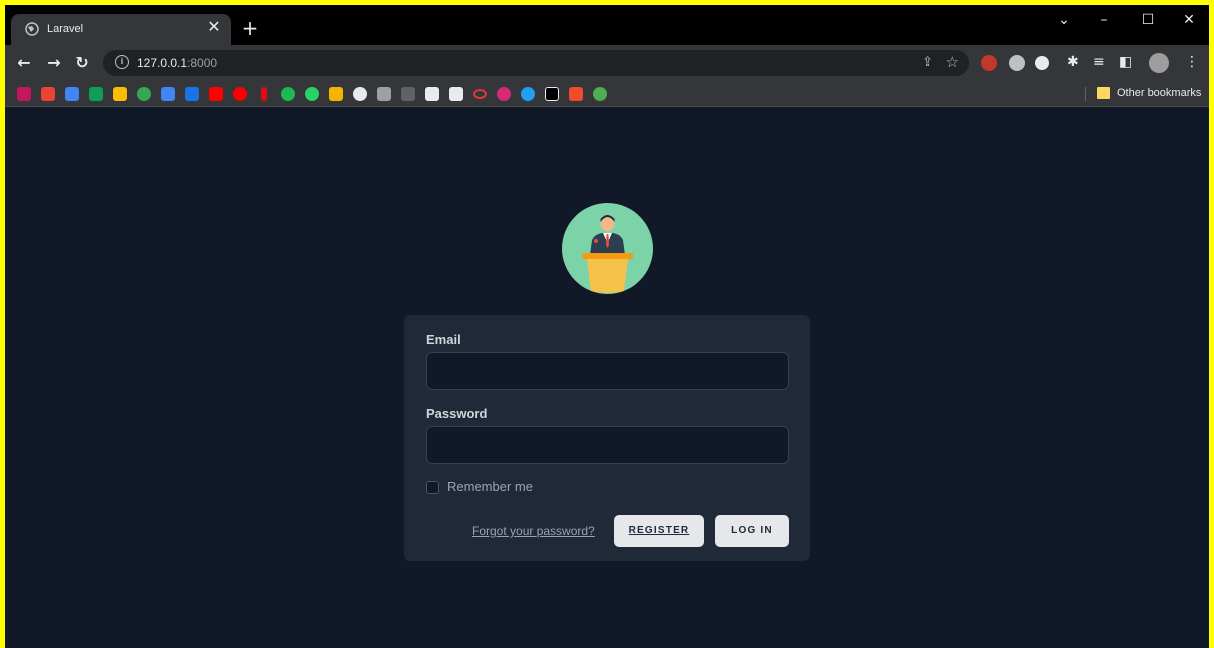 This screenshot has width=1214, height=648. Describe the element at coordinates (607, 248) in the screenshot. I see `speaker-at-podium-icon` at that location.